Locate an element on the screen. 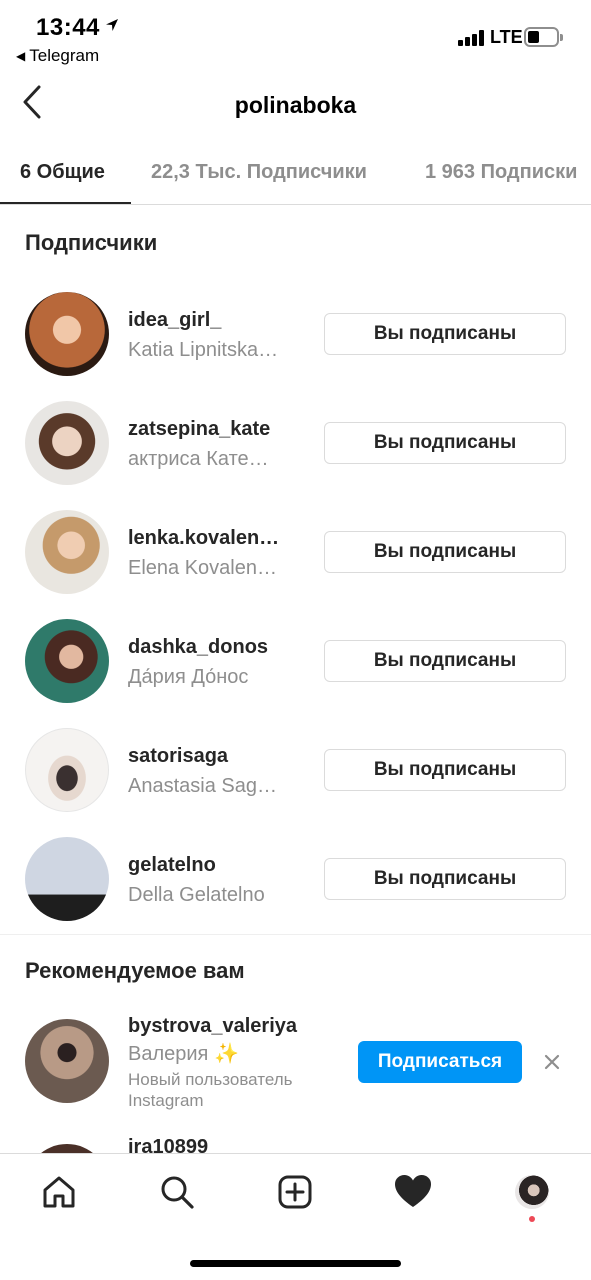 The width and height of the screenshot is (591, 1280). username: bystrova_valeriya is located at coordinates (212, 1026).